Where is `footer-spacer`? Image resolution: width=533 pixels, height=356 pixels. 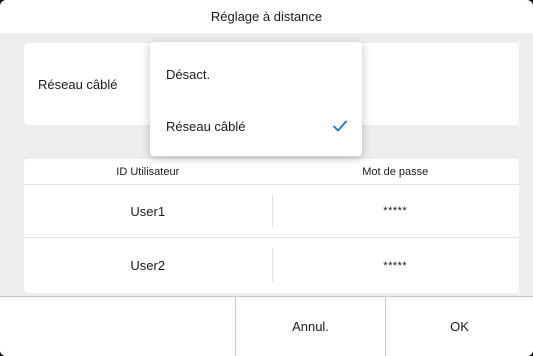 footer-spacer is located at coordinates (117, 326).